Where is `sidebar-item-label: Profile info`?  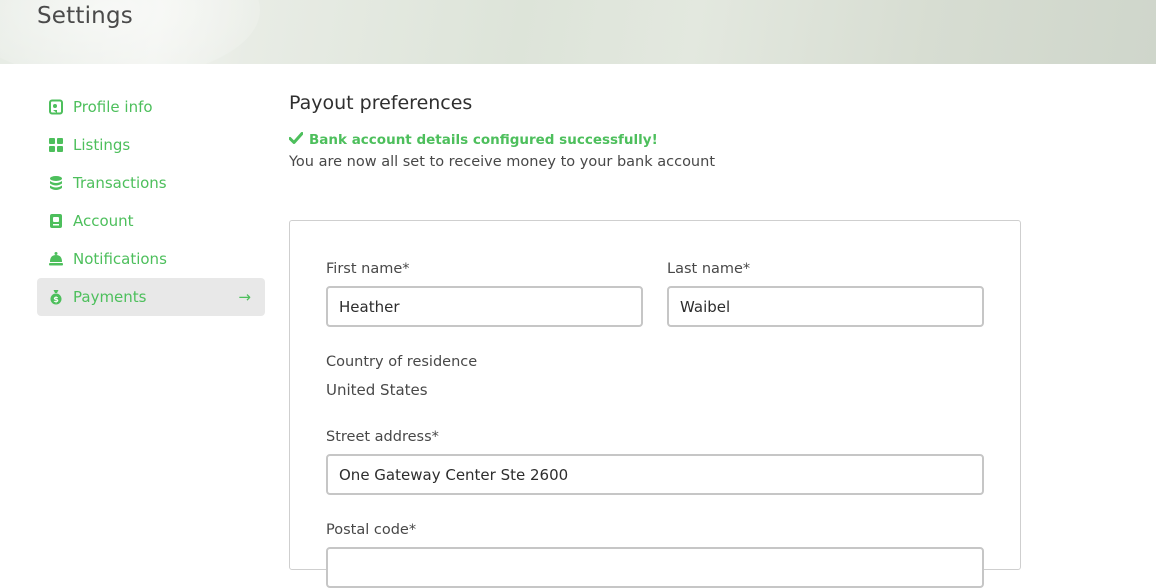 sidebar-item-label: Profile info is located at coordinates (113, 107).